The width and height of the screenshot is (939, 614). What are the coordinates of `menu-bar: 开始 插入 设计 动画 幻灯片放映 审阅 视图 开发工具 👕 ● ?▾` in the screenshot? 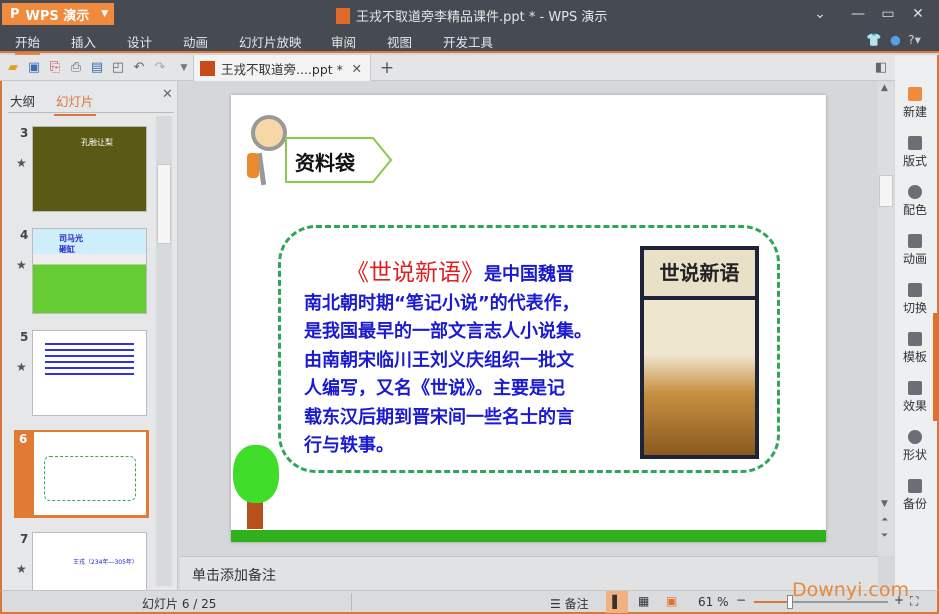 It's located at (469, 41).